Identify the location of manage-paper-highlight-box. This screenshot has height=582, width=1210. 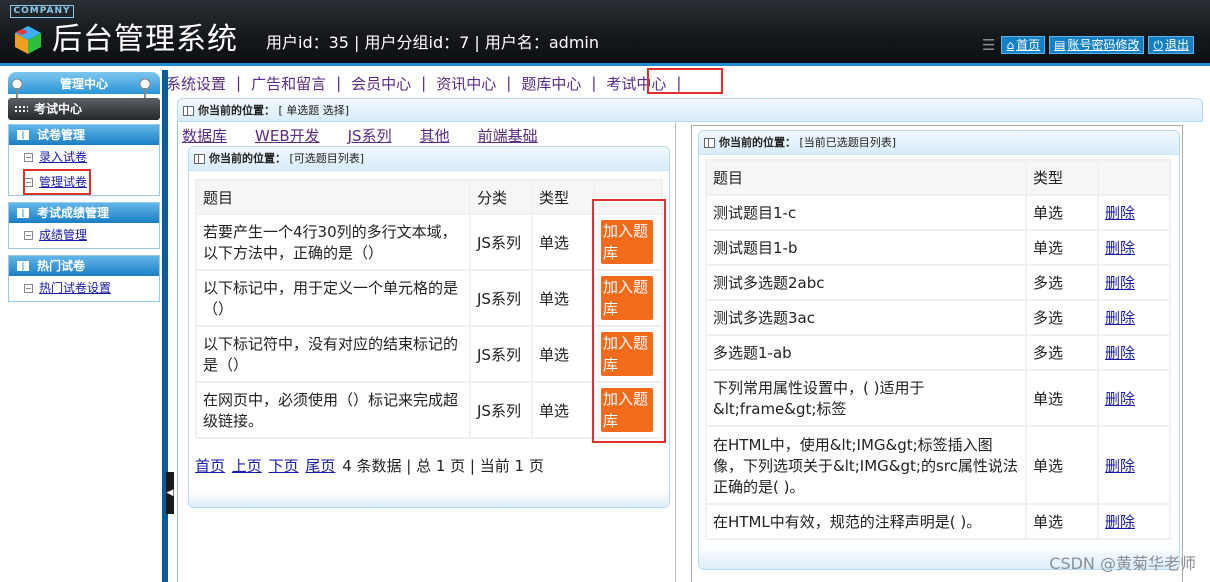
(57, 182).